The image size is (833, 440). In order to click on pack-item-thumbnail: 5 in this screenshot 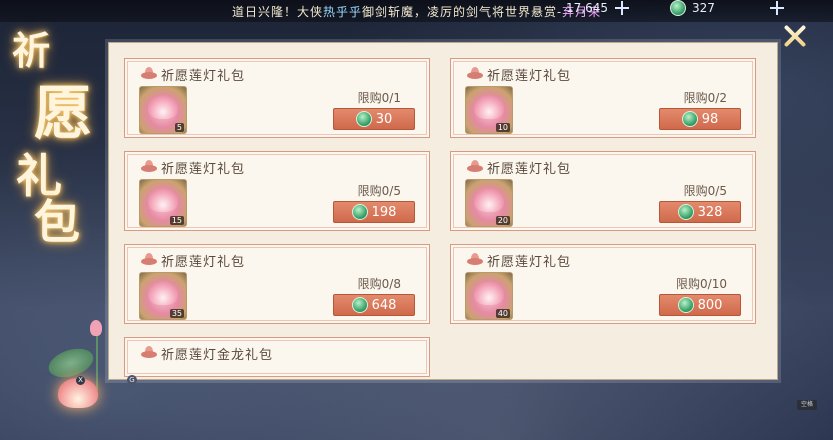, I will do `click(163, 110)`.